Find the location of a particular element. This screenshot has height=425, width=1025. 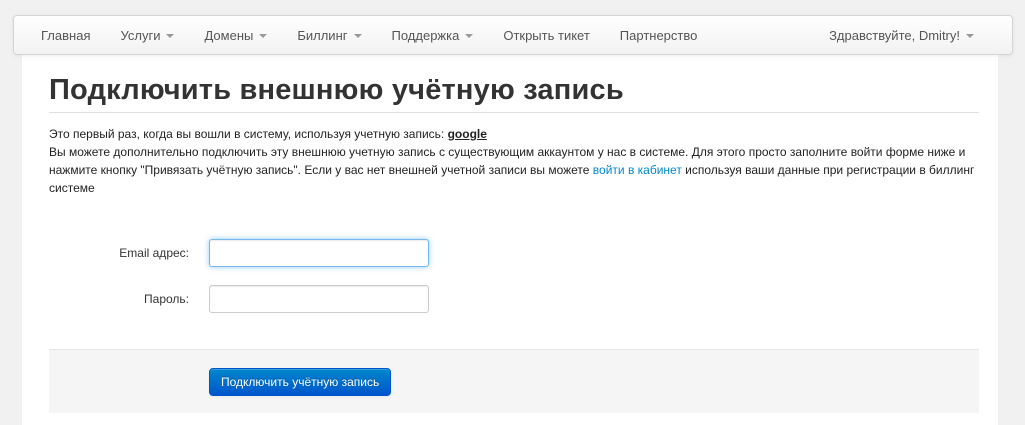

nav-item-label: Главная is located at coordinates (66, 35).